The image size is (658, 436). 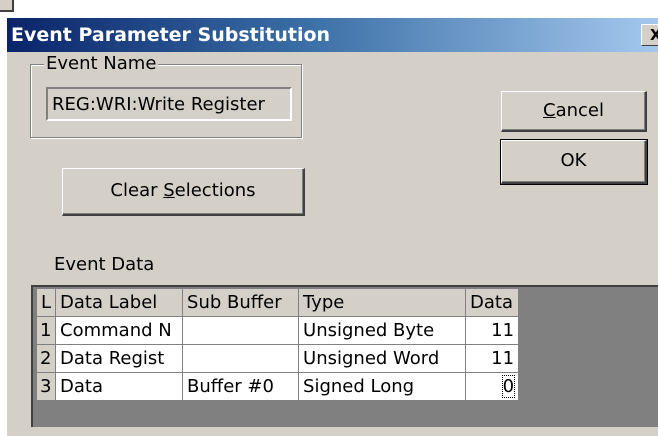 What do you see at coordinates (241, 302) in the screenshot?
I see `col-header-sub-buffer: Sub Buffer` at bounding box center [241, 302].